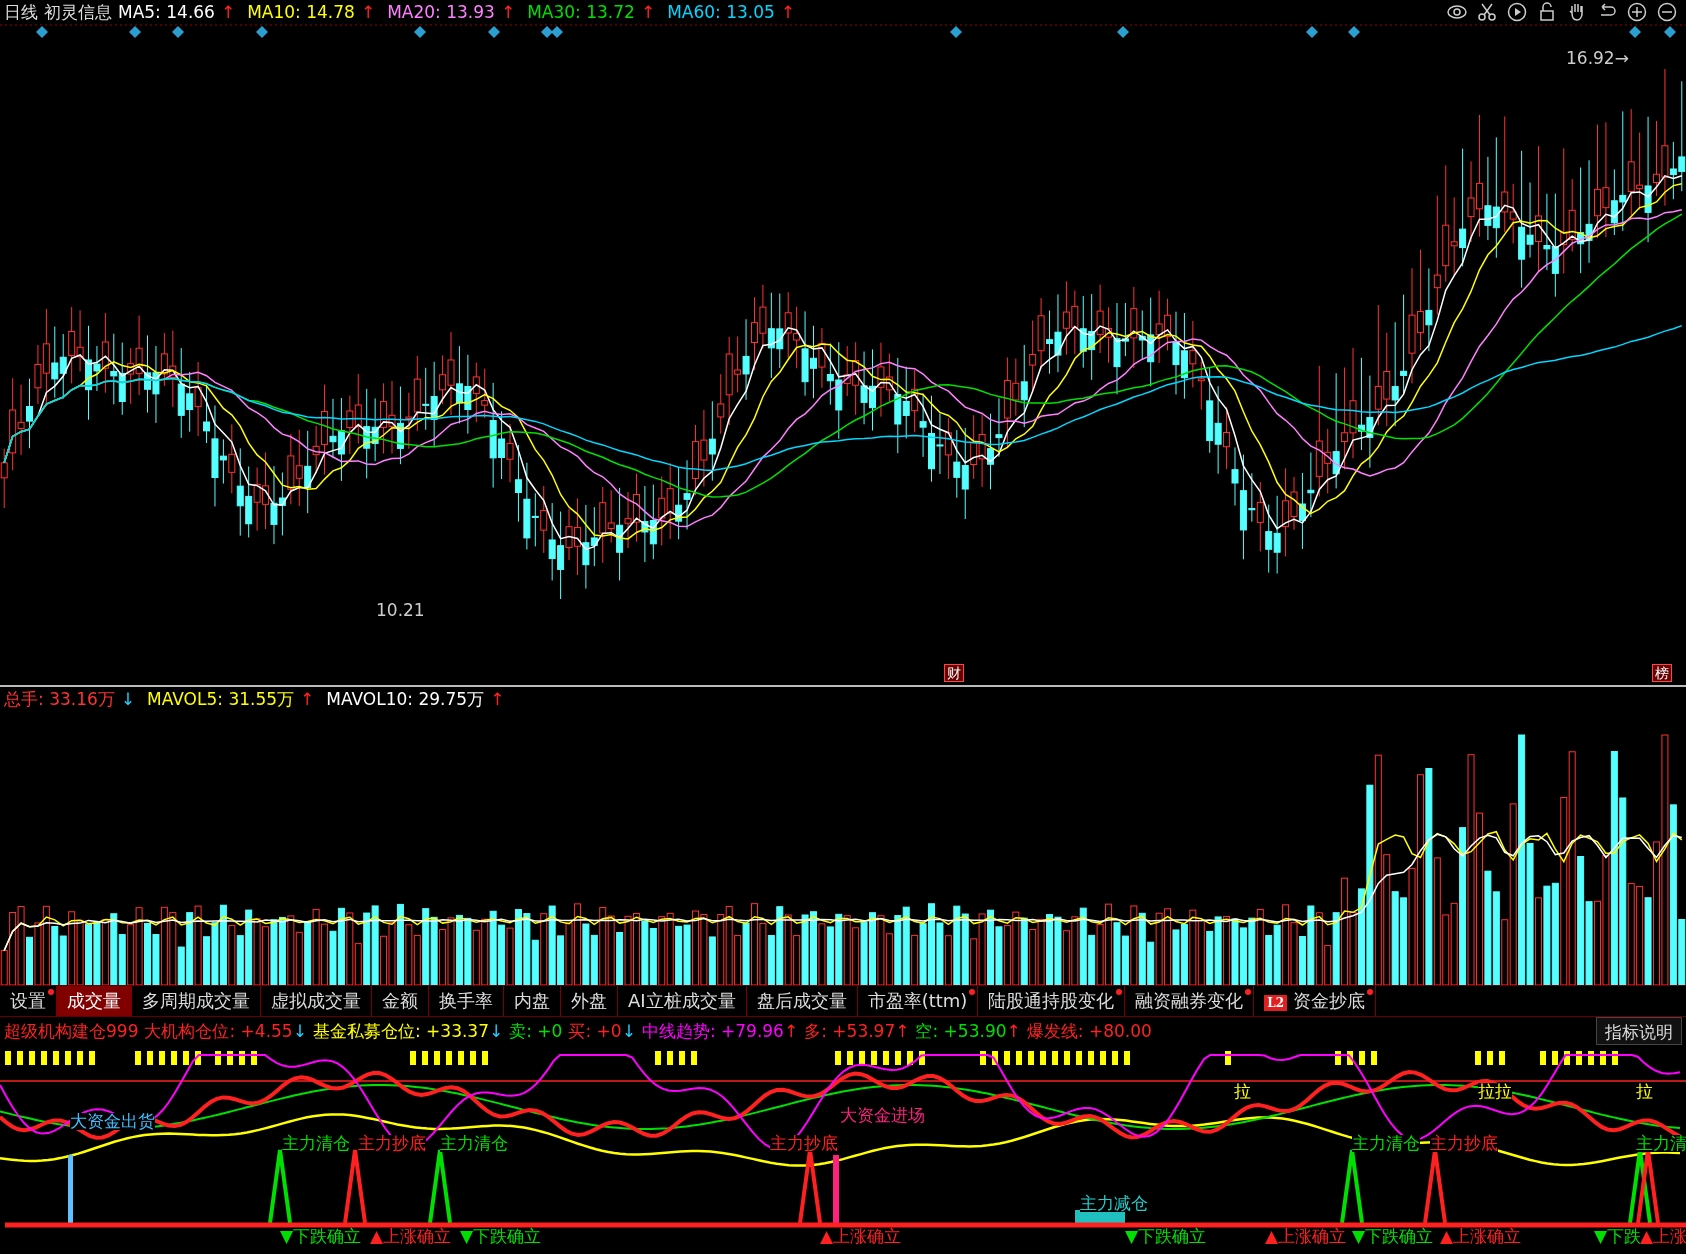 The image size is (1686, 1254). Describe the element at coordinates (581, 12) in the screenshot. I see `ma-value: MA30: 13.72` at that location.